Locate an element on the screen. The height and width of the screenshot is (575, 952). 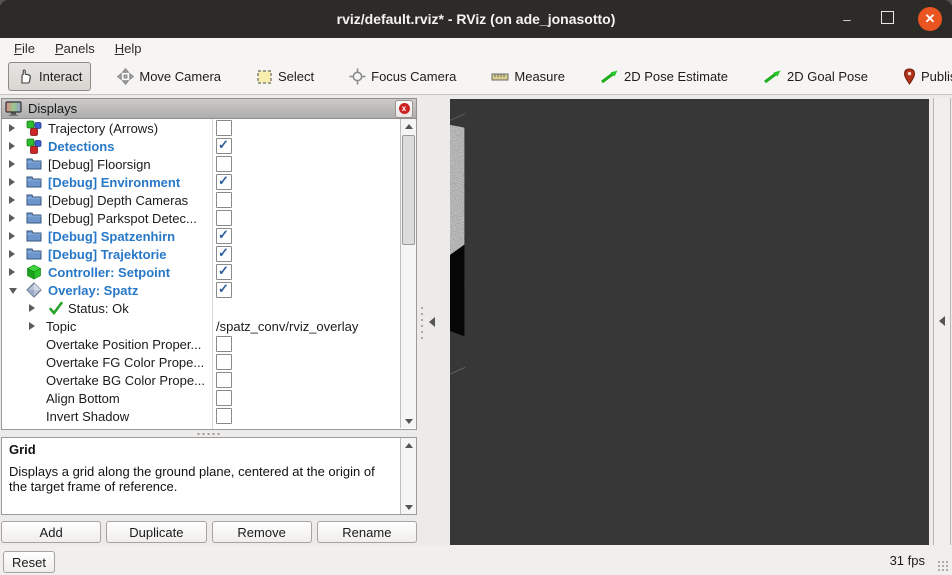
collapse-right-arrow-icon is located at coordinates (942, 321).